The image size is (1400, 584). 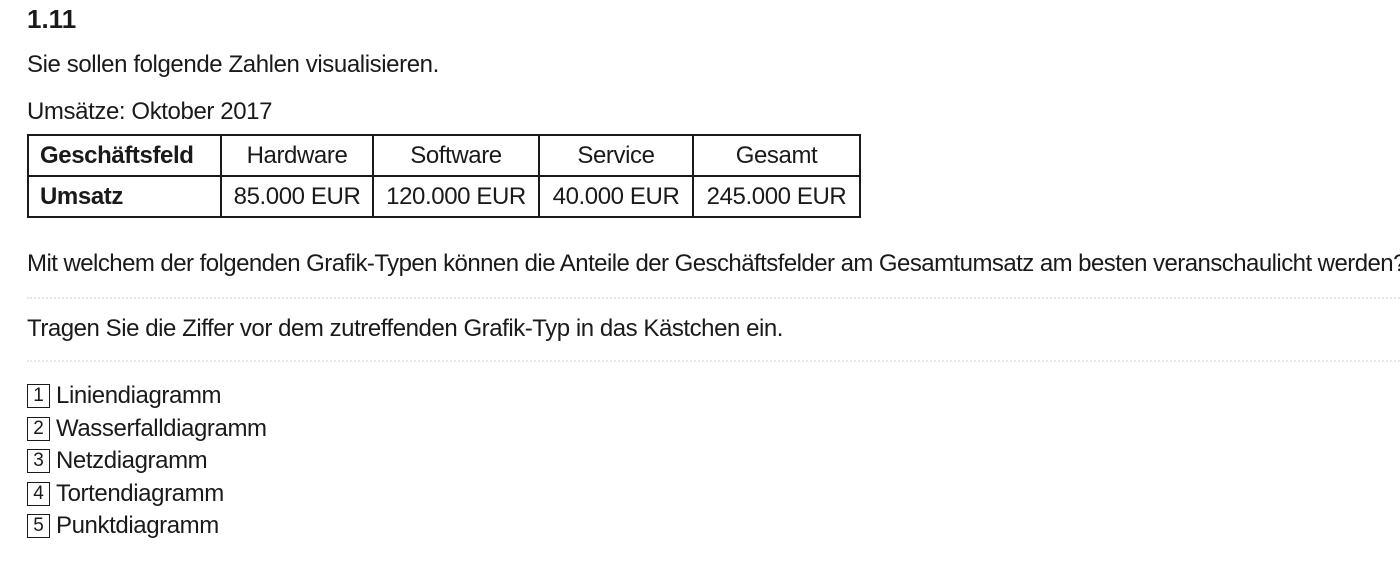 What do you see at coordinates (776, 155) in the screenshot?
I see `table-header-cell: Gesamt` at bounding box center [776, 155].